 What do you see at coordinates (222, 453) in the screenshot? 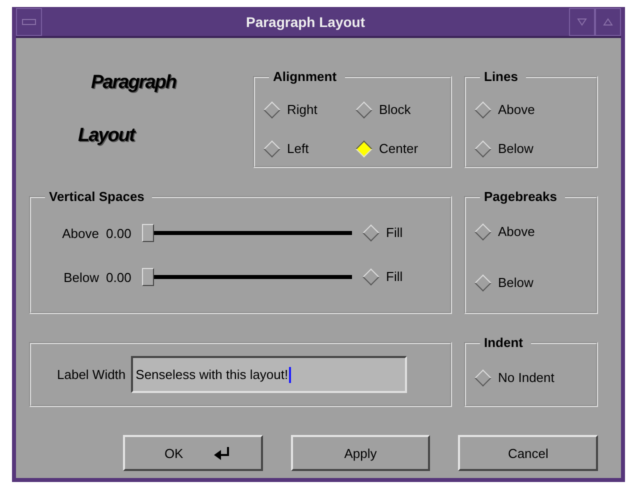
I see `return-icon` at bounding box center [222, 453].